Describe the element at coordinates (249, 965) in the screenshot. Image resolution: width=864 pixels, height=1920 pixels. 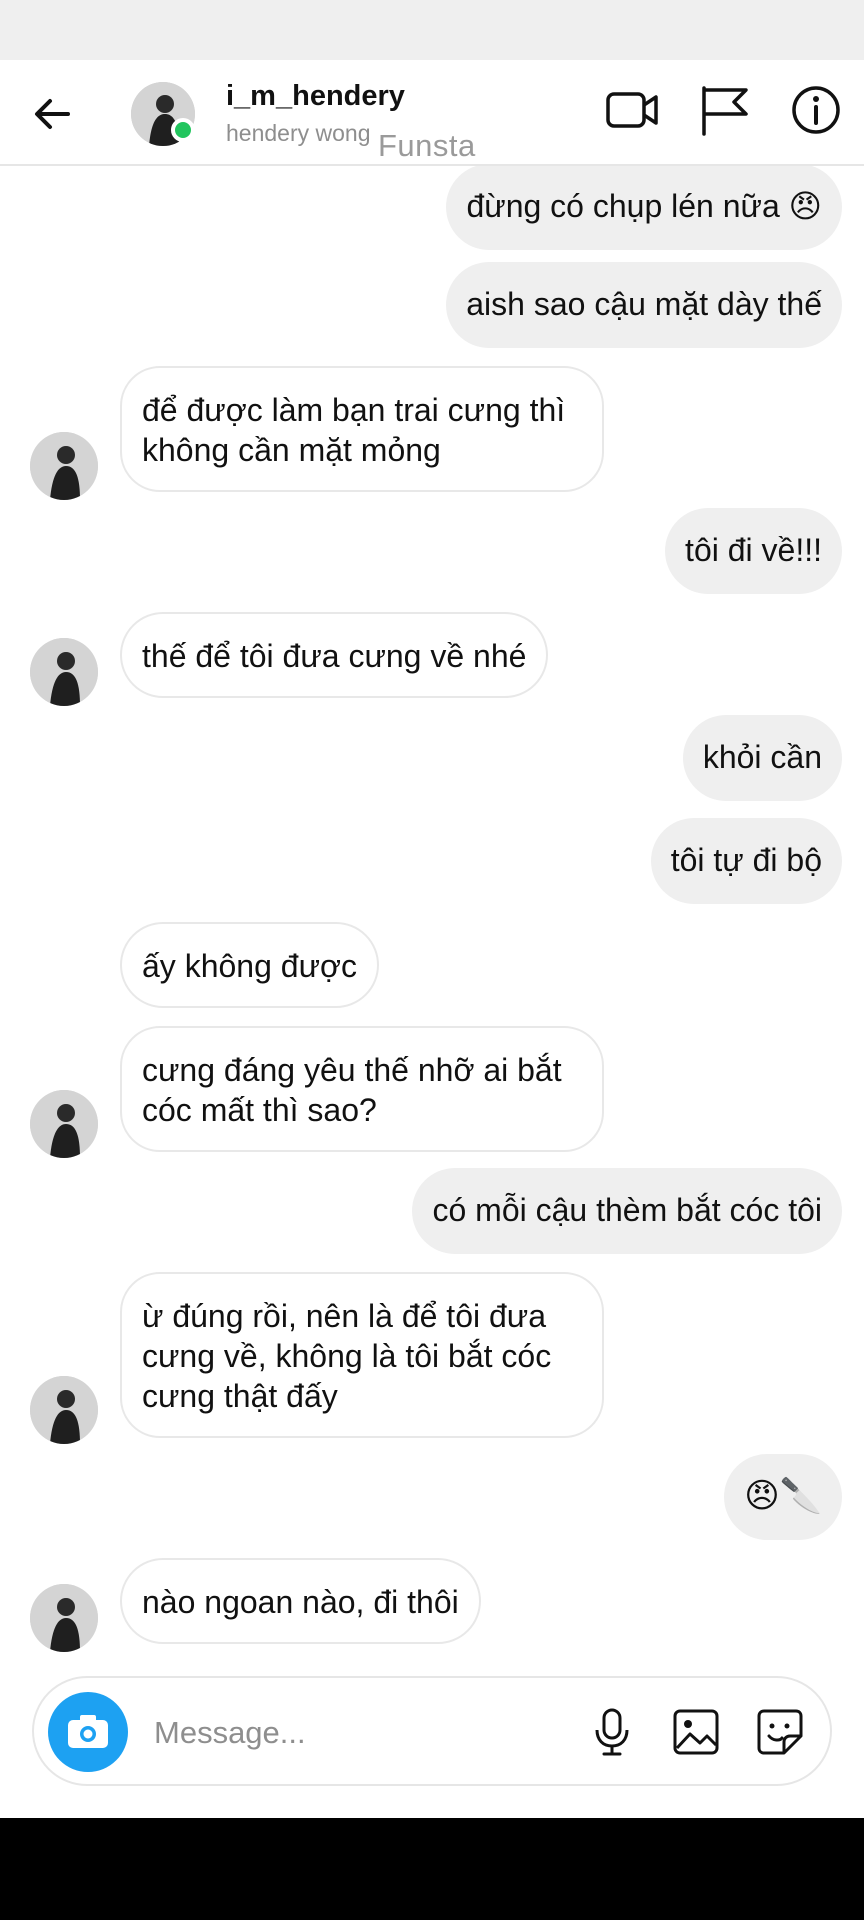
I see `message-bubble-incoming: ấy không được` at that location.